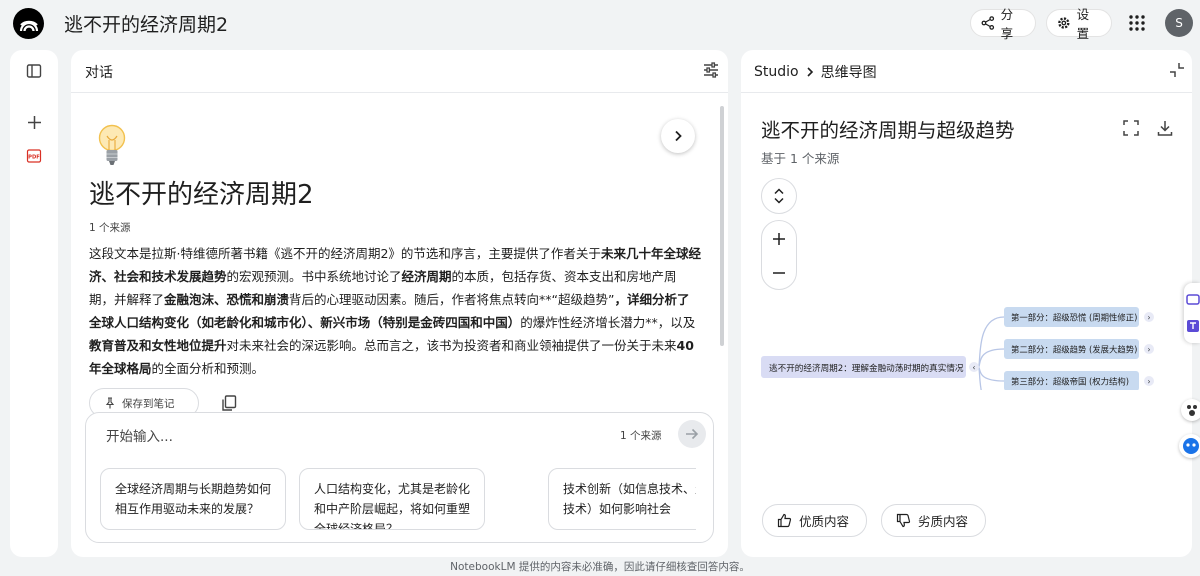 The width and height of the screenshot is (1200, 576). I want to click on suggestion-chip: 技术创新（如信息技术、生物技术）如何影响社会, so click(622, 499).